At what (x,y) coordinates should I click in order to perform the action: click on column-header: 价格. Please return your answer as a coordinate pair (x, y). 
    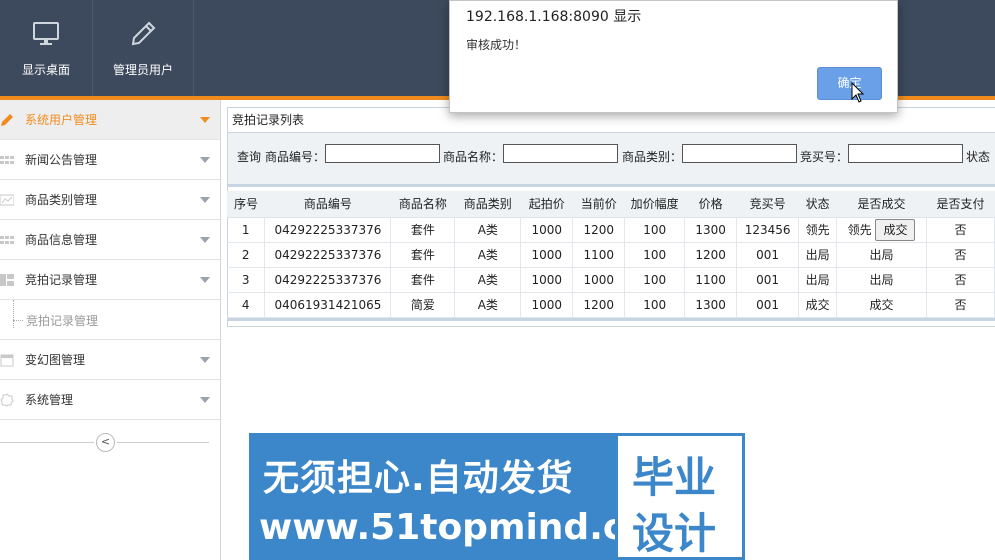
    Looking at the image, I should click on (710, 204).